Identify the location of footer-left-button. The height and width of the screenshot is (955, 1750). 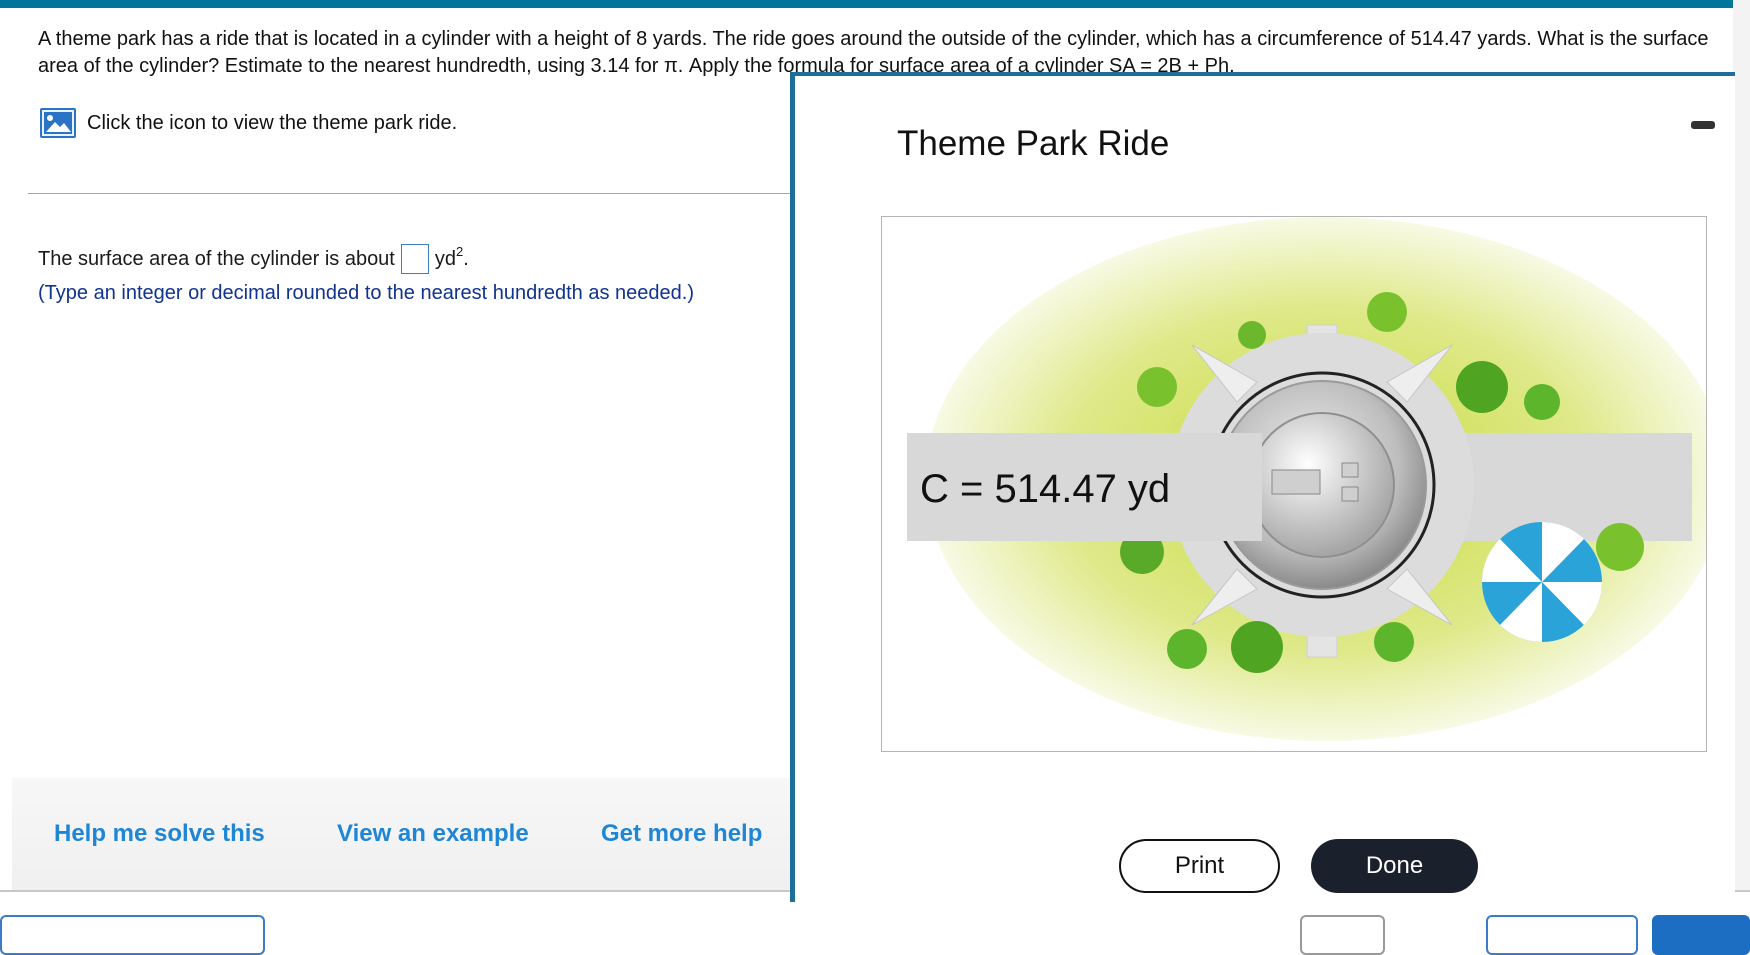
(132, 935).